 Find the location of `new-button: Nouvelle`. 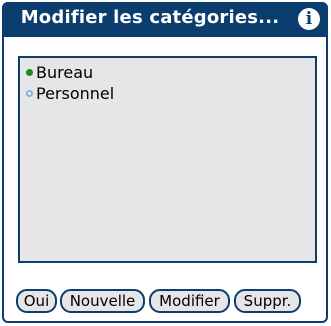

new-button: Nouvelle is located at coordinates (102, 301).